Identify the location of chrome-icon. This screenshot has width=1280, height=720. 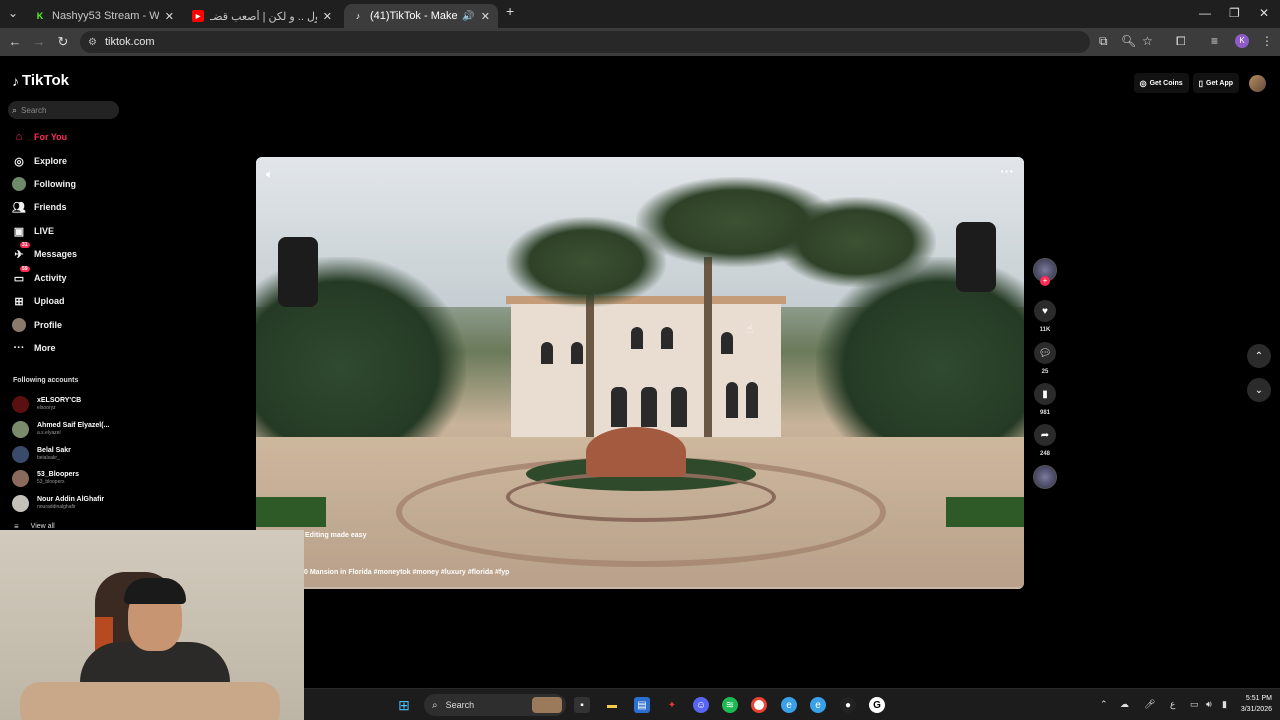
(759, 705).